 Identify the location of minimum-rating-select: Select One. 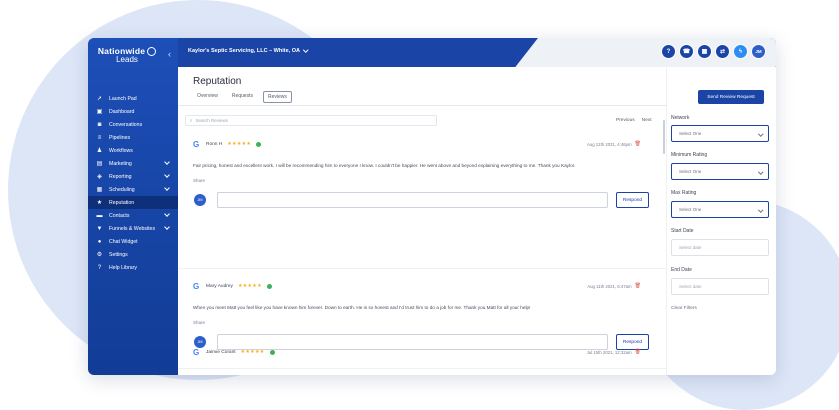
(720, 171).